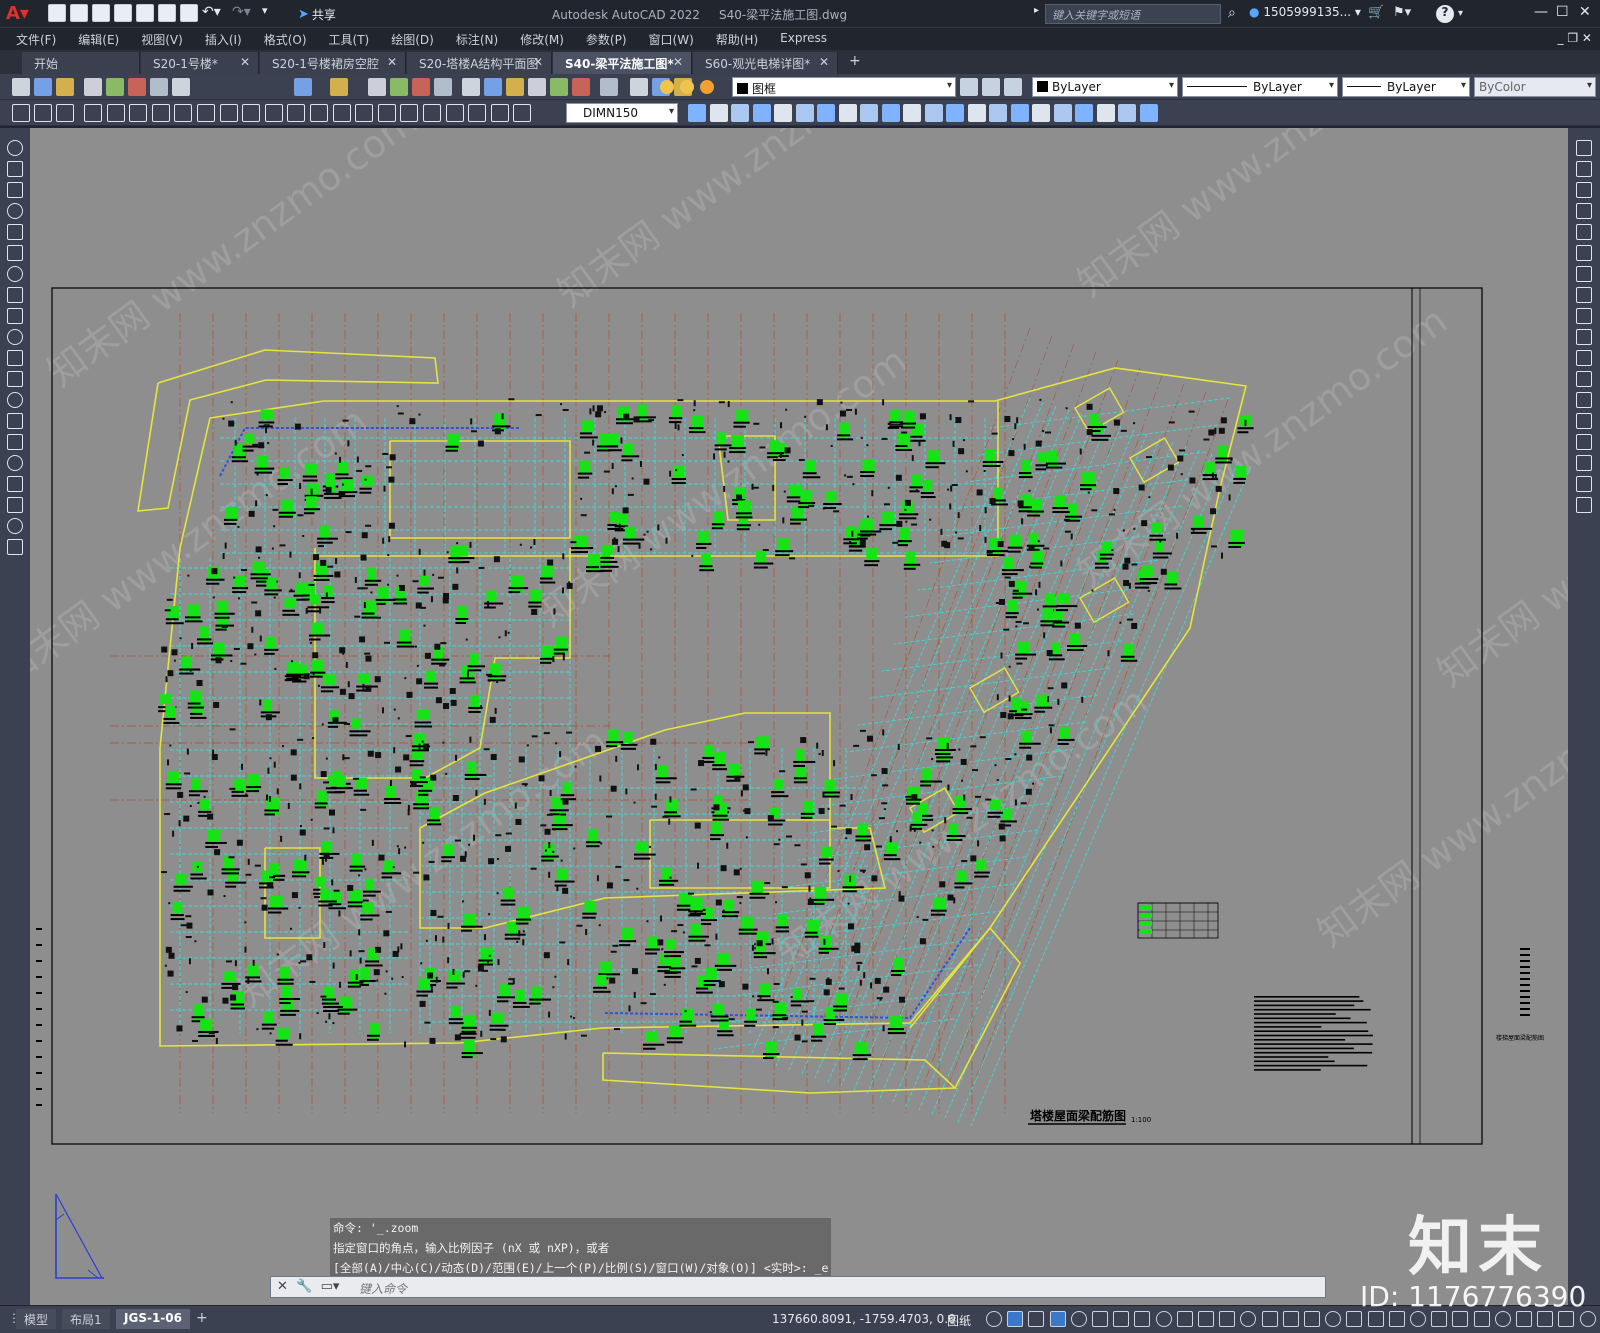  Describe the element at coordinates (612, 39) in the screenshot. I see `menu-parametric: 参数(P)` at that location.